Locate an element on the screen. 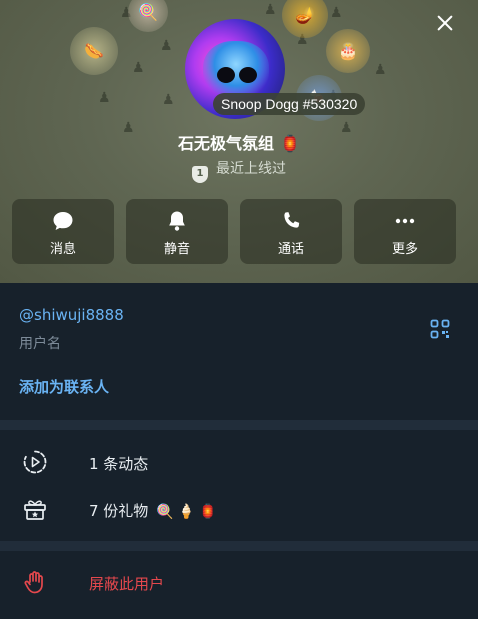  gifts-row: 7 份礼物 🍭🍦🏮 is located at coordinates (239, 509).